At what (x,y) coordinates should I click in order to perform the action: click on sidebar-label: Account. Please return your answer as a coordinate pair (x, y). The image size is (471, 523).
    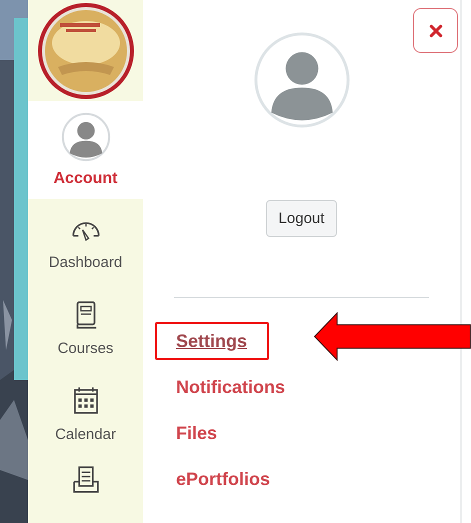
    Looking at the image, I should click on (86, 179).